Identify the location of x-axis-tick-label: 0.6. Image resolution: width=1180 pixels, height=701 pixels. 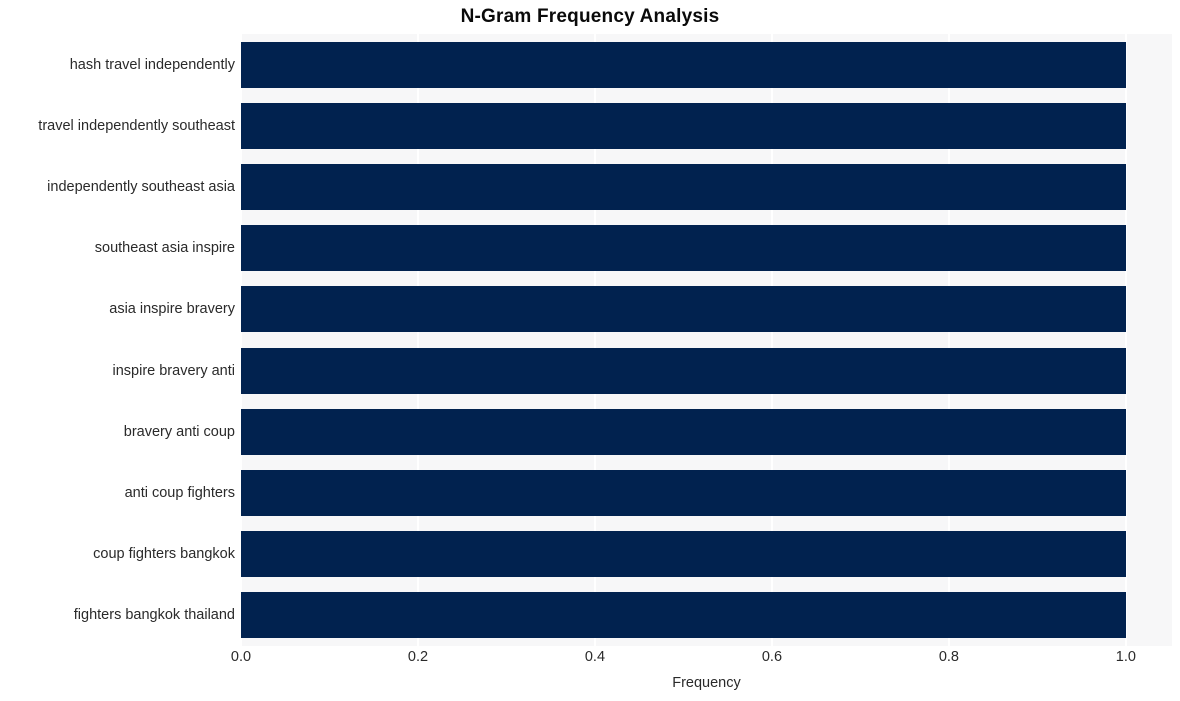
(772, 657).